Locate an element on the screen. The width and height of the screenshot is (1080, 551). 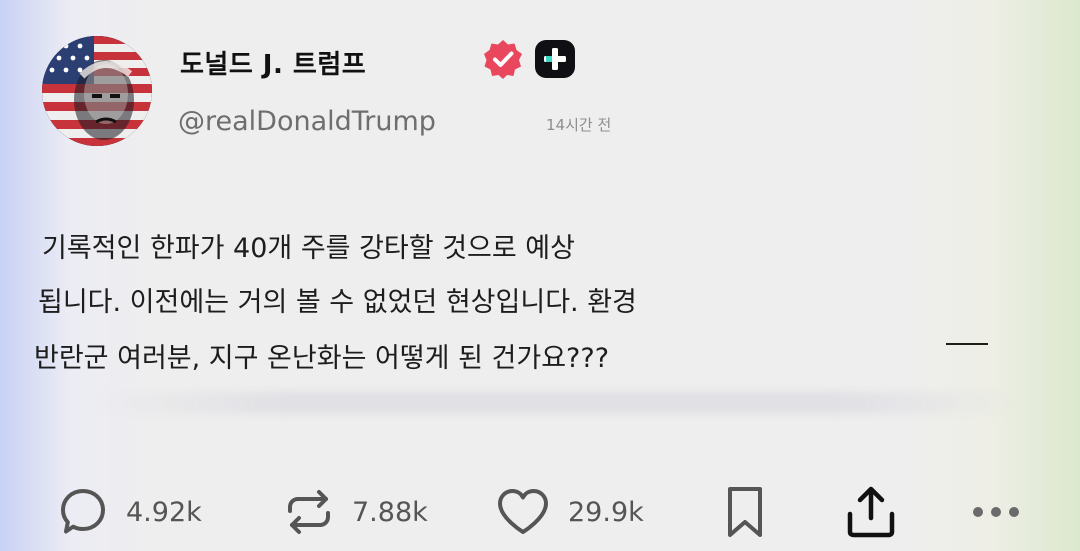
more-dots-icon is located at coordinates (996, 512).